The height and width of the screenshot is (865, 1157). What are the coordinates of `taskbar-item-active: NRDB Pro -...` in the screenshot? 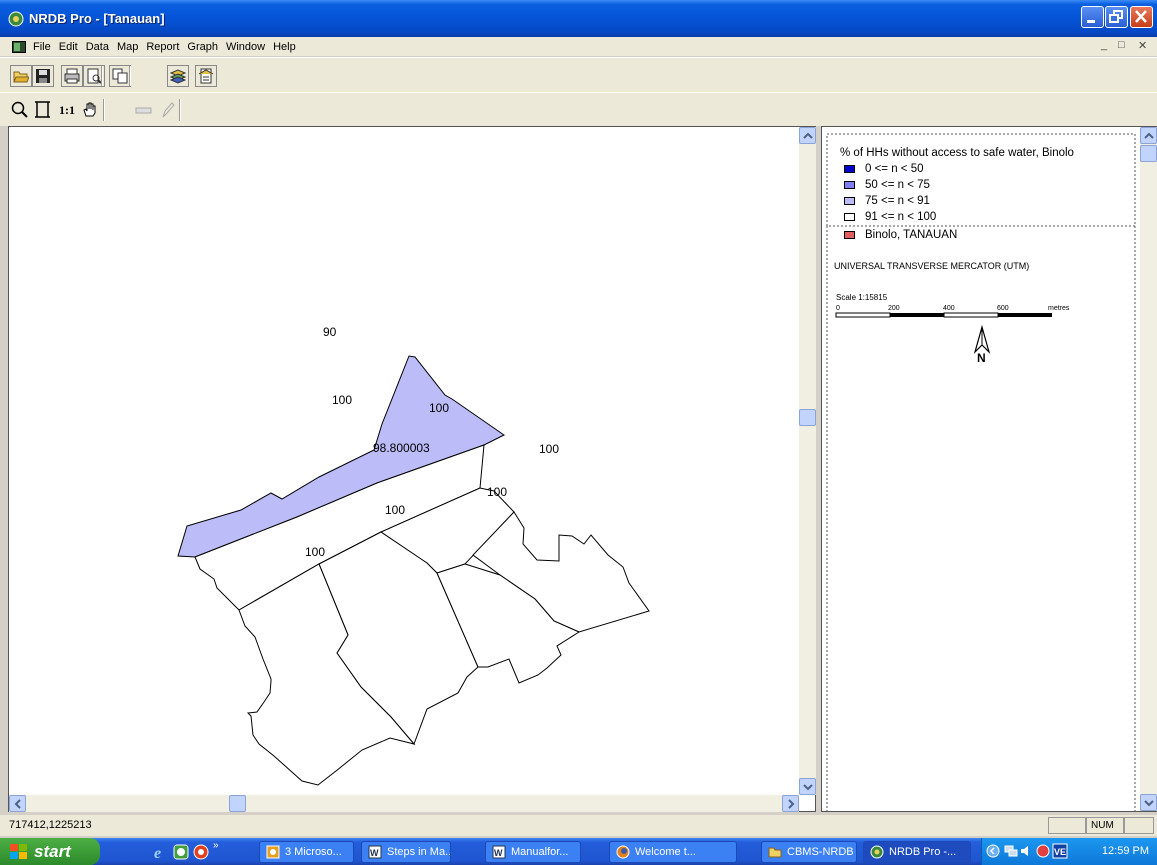 It's located at (917, 852).